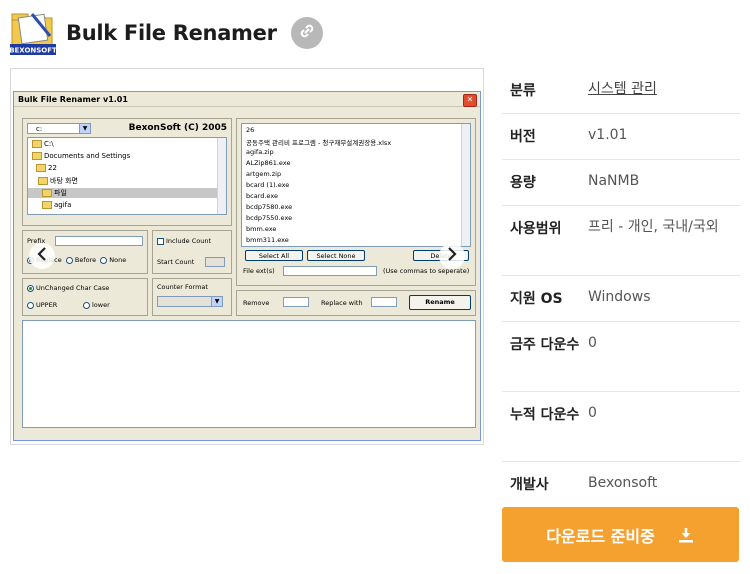 This screenshot has width=750, height=574. Describe the element at coordinates (545, 415) in the screenshot. I see `info-key: 누적 다운수` at that location.